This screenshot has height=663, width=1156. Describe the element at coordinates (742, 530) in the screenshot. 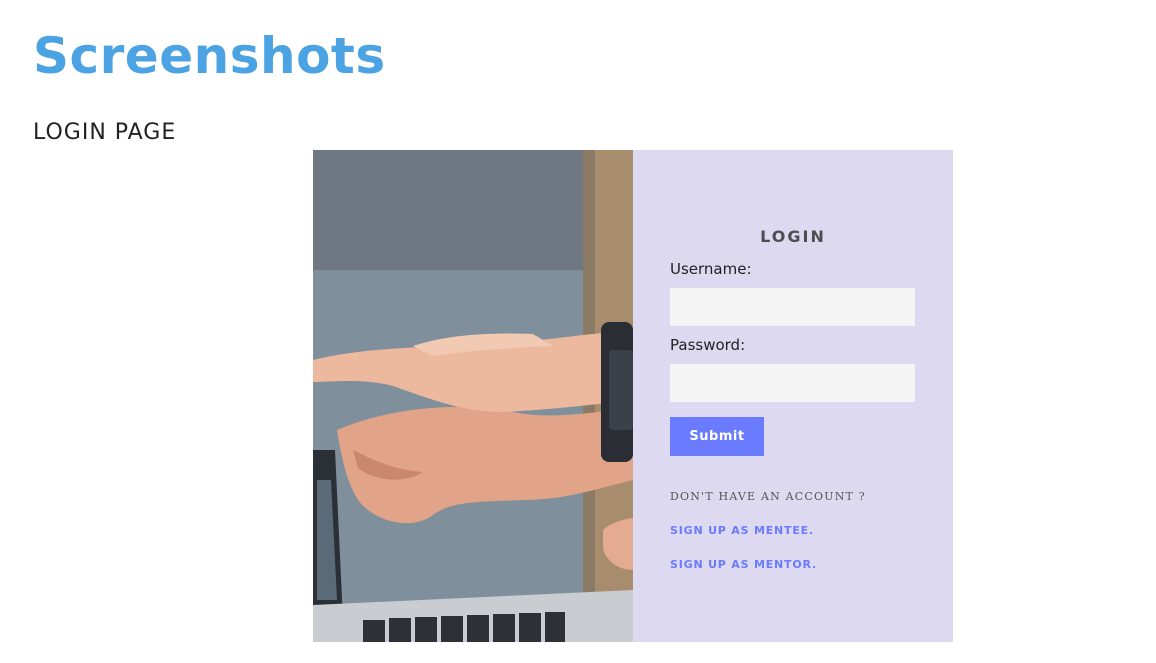

I see `signup-mentee-link: SIGN UP AS MENTEE.` at that location.